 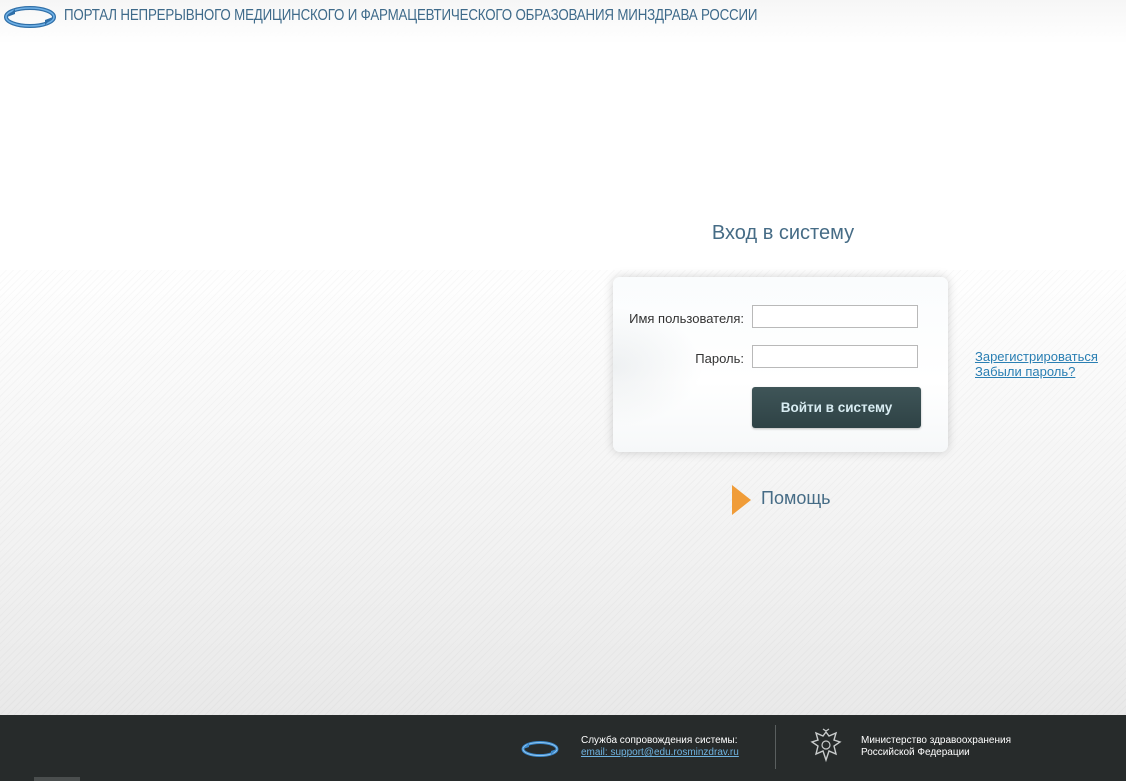 What do you see at coordinates (936, 740) in the screenshot?
I see `ministry-line-1: Министерство здравоохранения` at bounding box center [936, 740].